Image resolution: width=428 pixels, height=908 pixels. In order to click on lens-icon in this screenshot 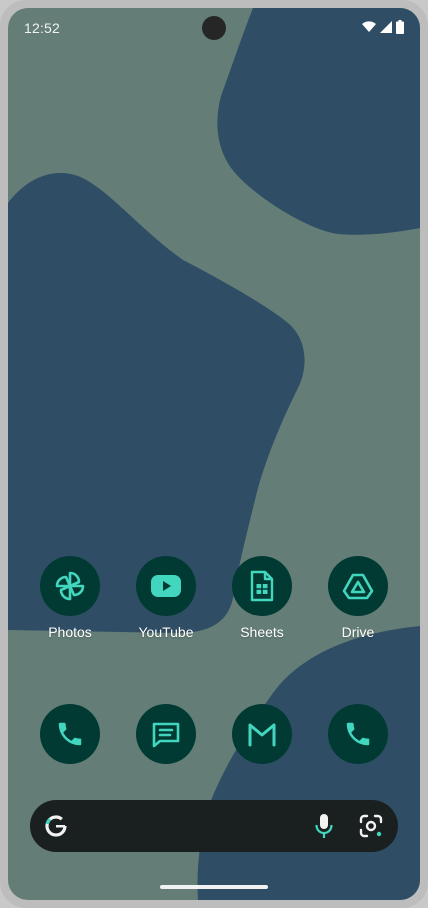, I will do `click(371, 826)`.